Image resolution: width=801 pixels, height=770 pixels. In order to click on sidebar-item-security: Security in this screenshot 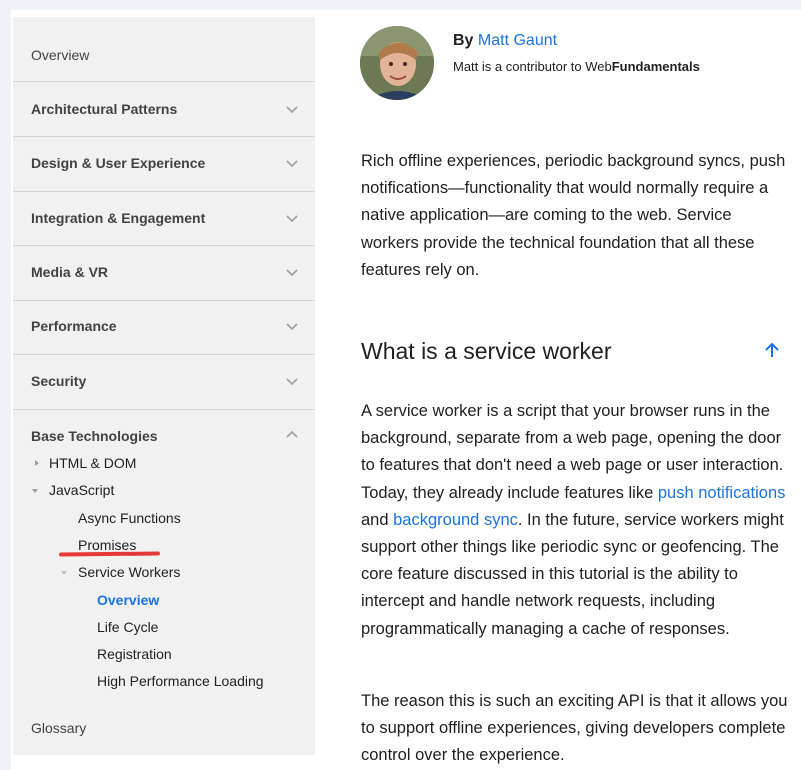, I will do `click(164, 382)`.